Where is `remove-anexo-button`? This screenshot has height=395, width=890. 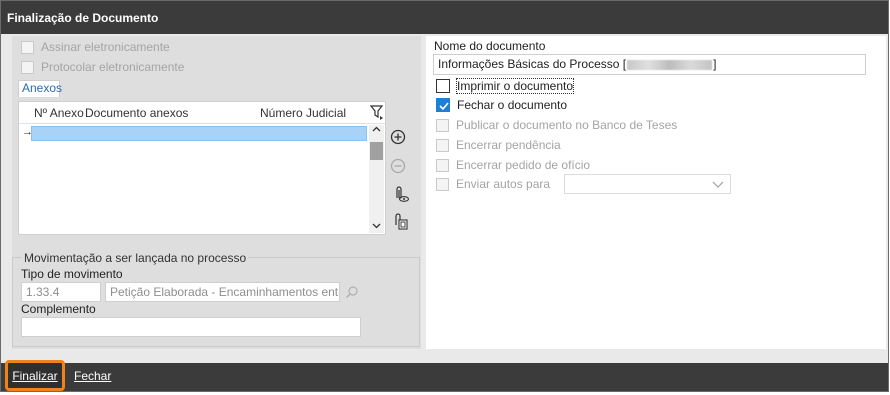 remove-anexo-button is located at coordinates (398, 166).